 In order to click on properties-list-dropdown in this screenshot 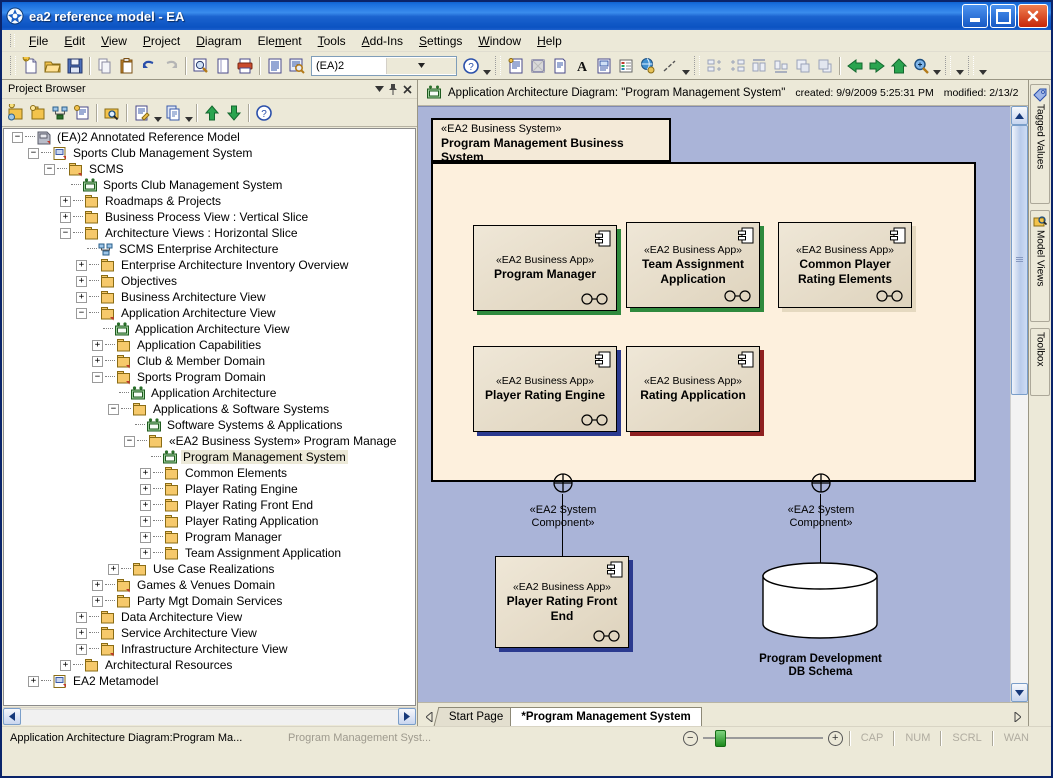, I will do `click(188, 113)`.